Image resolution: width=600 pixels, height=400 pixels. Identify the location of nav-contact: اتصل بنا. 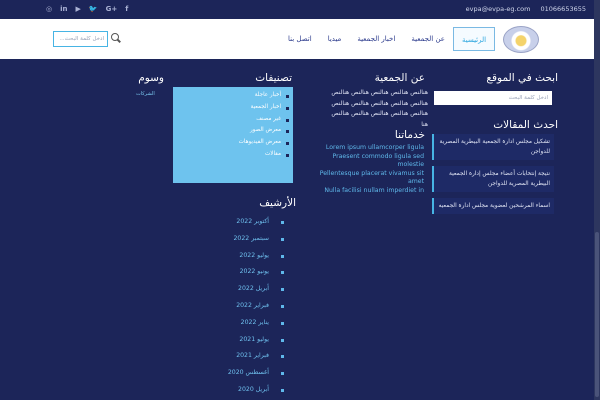
(300, 39).